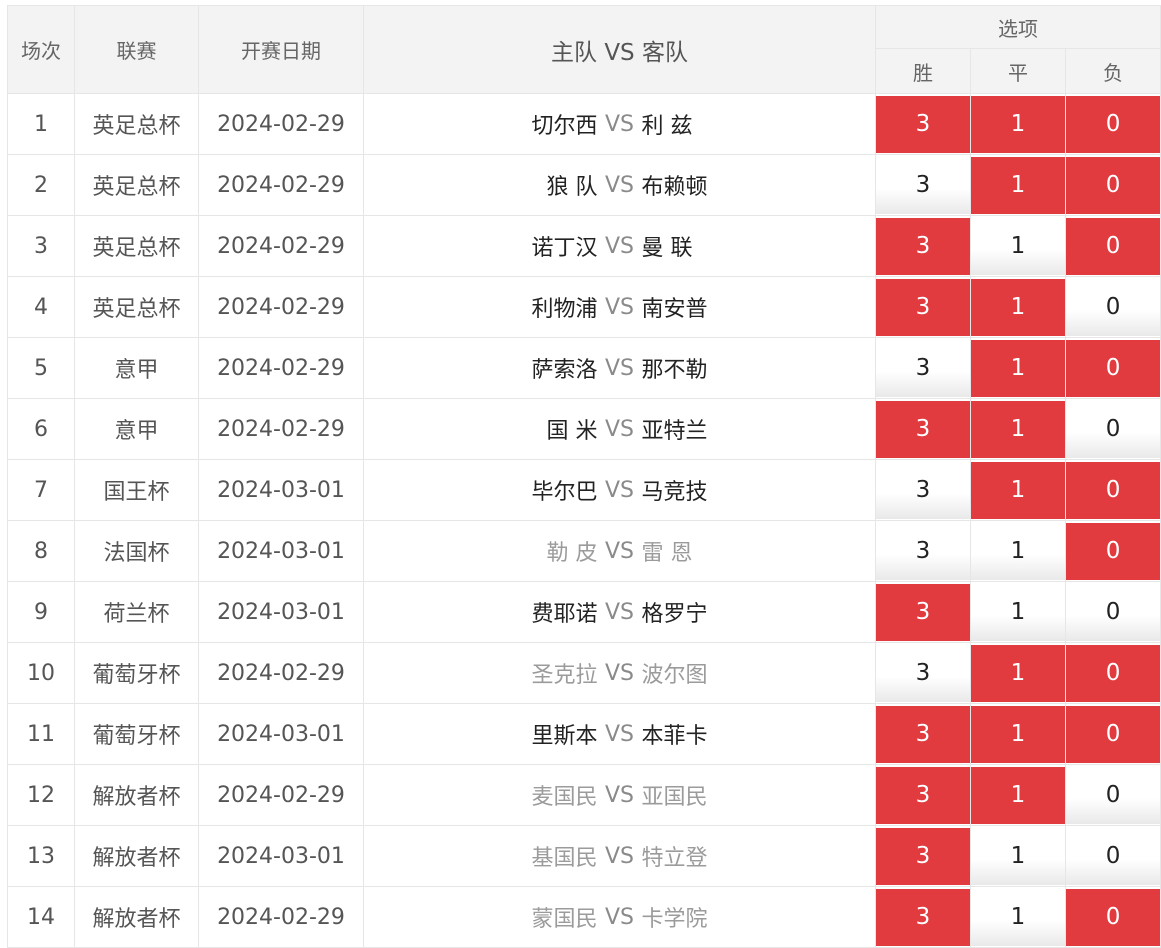  I want to click on table-row: 12 解放者杯 2024-02-29 麦国民 VS 亚国民 3 1 0, so click(584, 795).